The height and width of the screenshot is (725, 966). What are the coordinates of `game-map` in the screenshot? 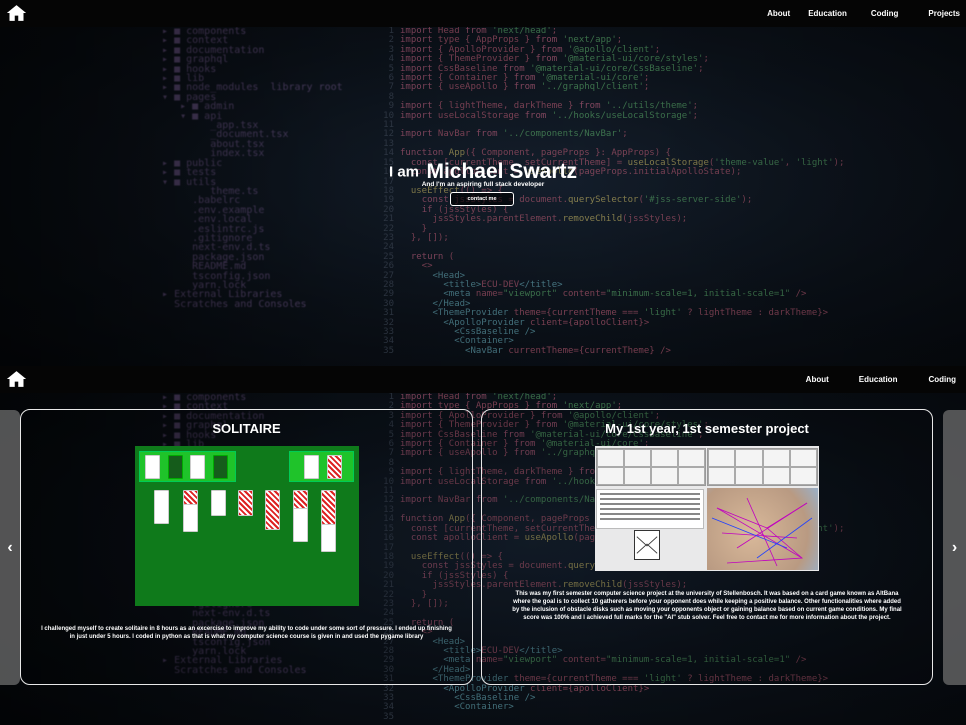 It's located at (762, 529).